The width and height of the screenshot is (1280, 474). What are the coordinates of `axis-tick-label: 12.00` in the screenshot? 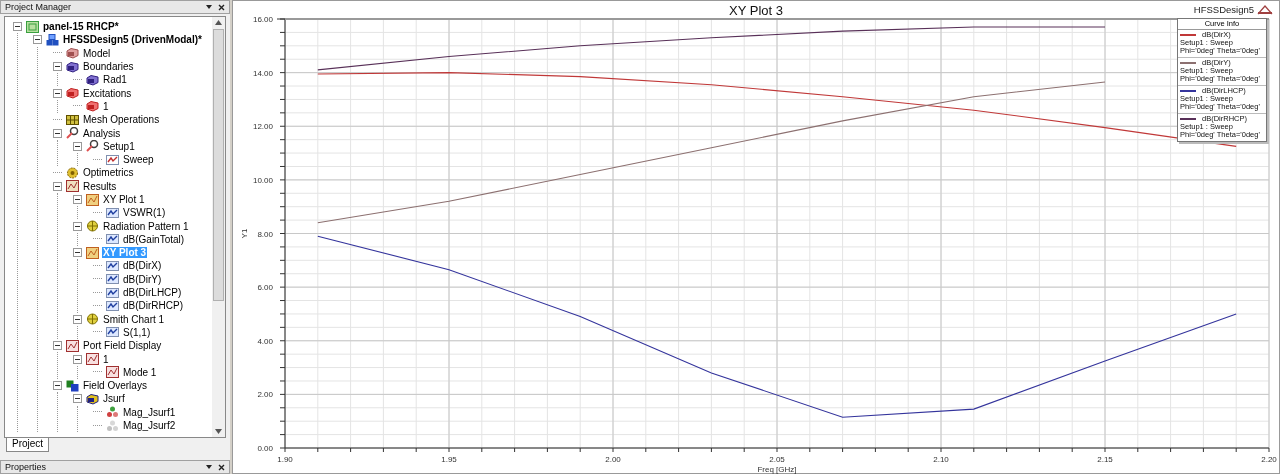 It's located at (262, 127).